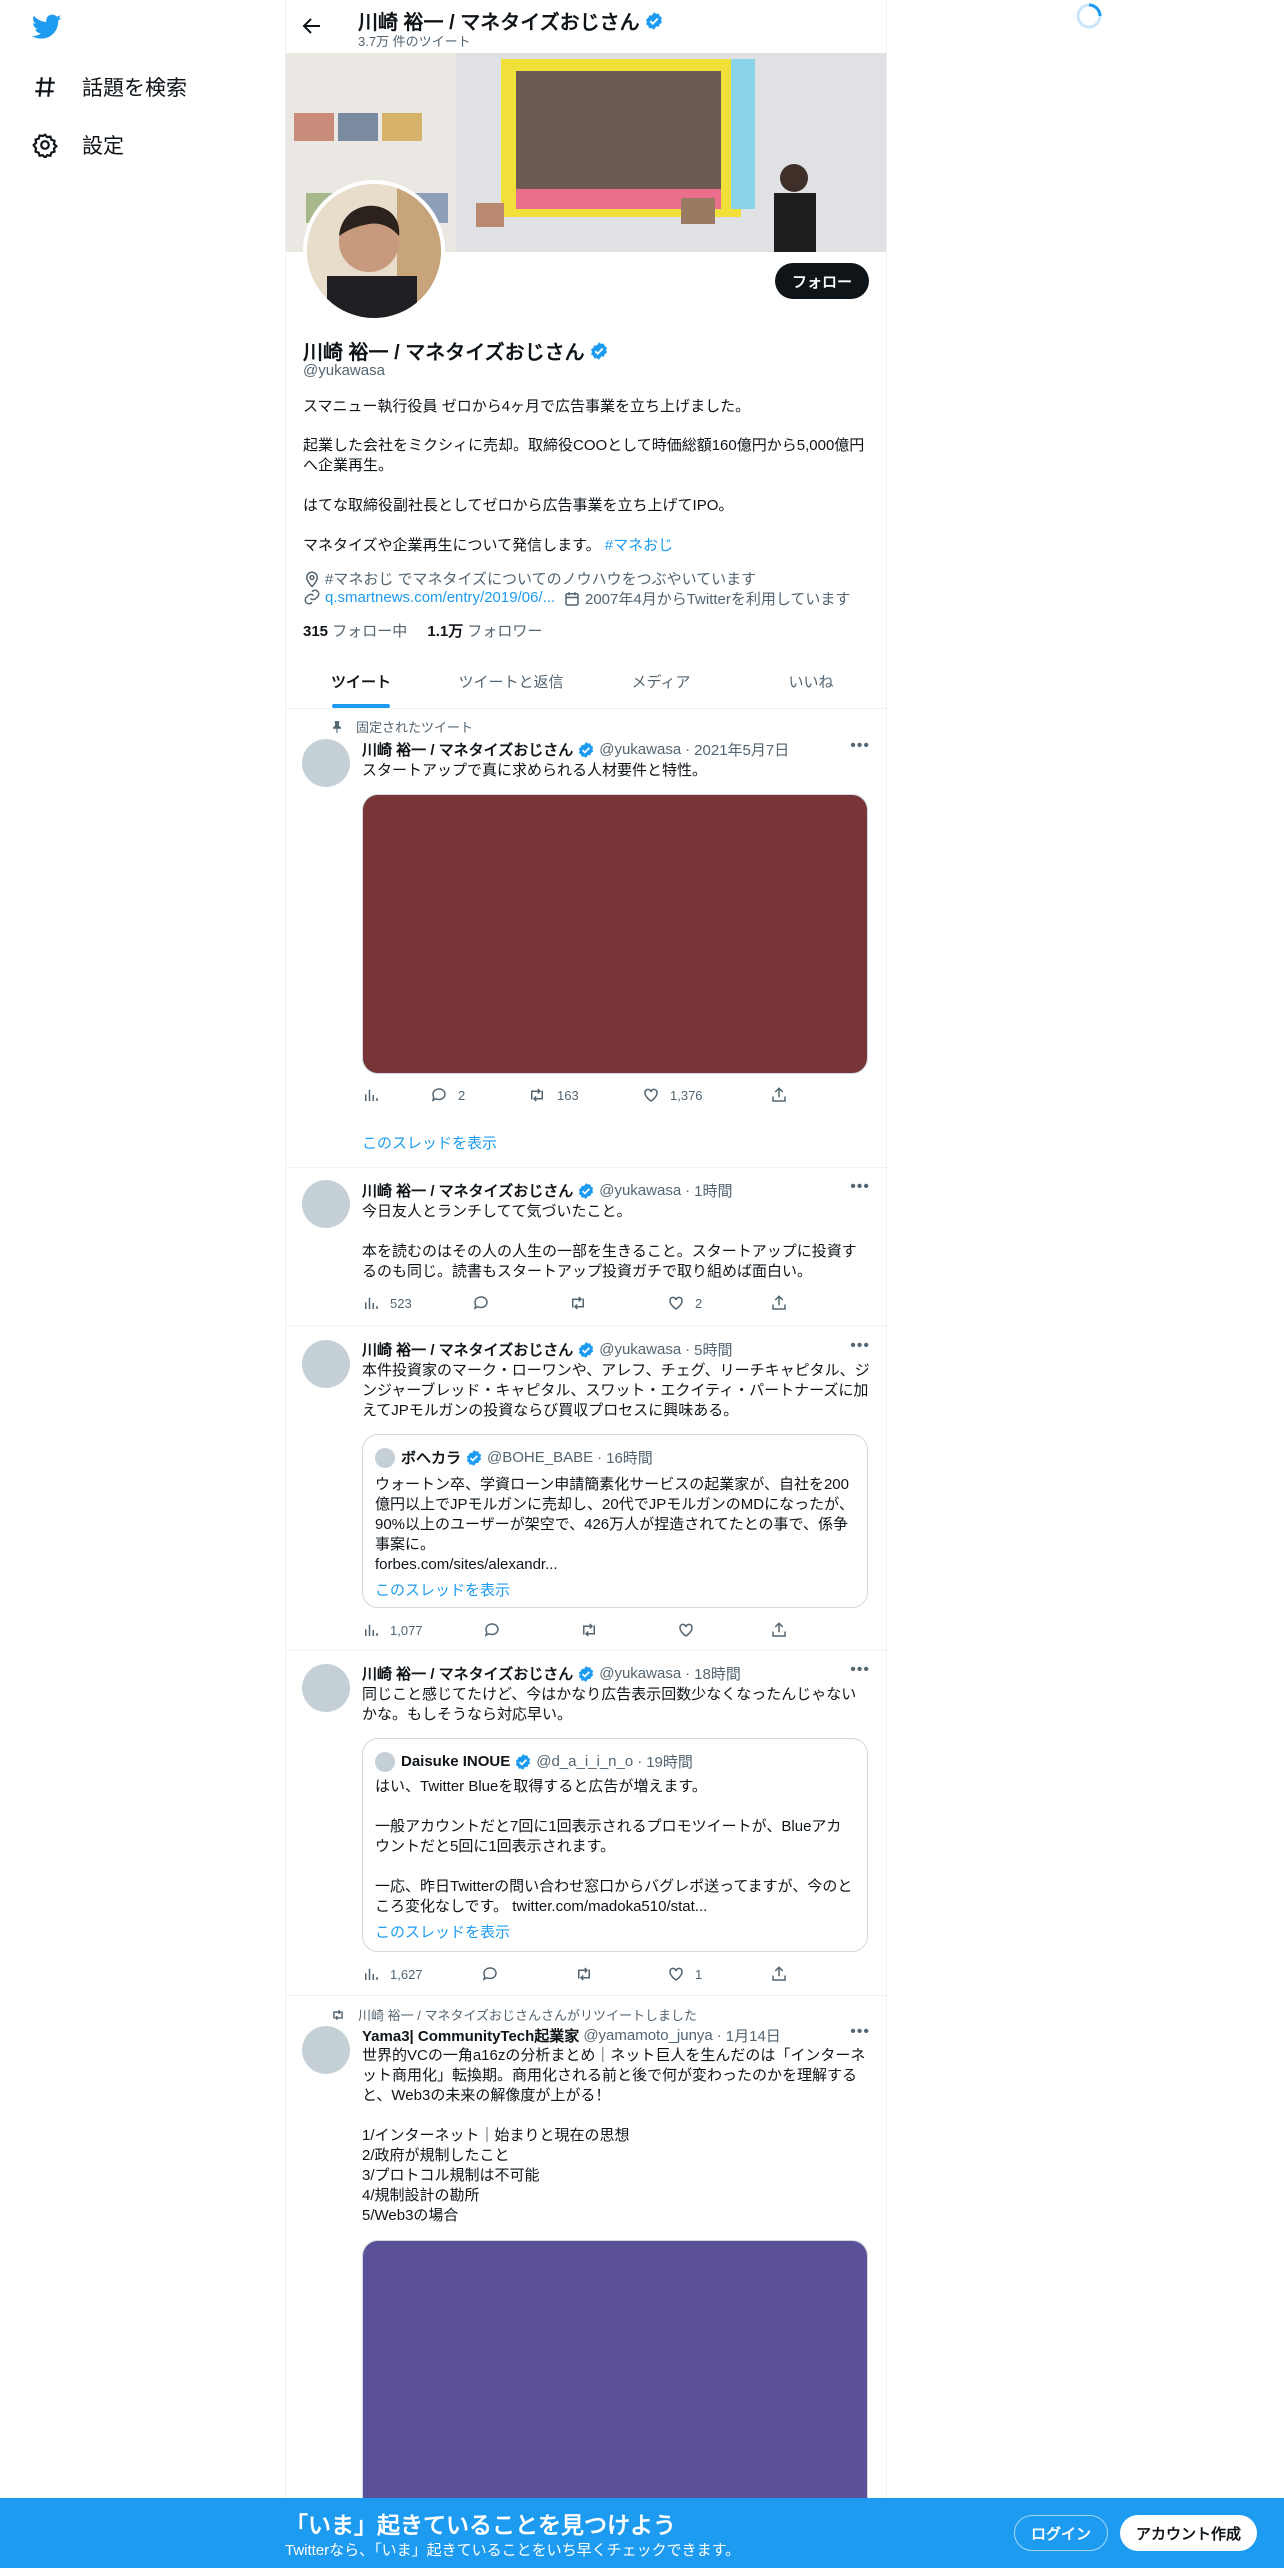  Describe the element at coordinates (401, 1303) in the screenshot. I see `view-count: 523` at that location.